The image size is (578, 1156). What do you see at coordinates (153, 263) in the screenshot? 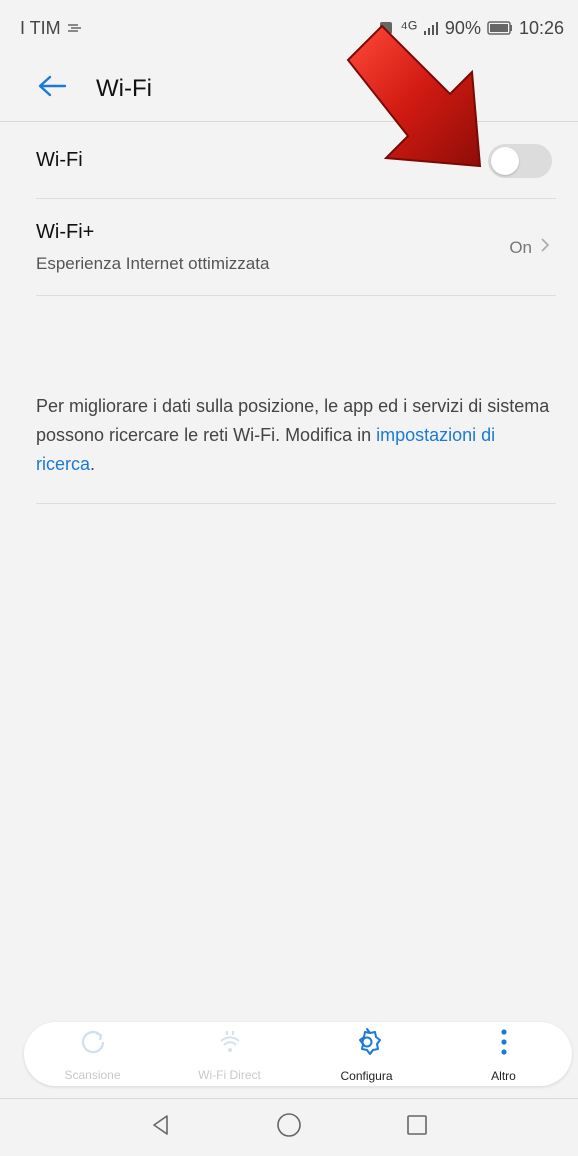
I see `wifi-plus-subtitle: Esperienza Internet ottimizzata` at bounding box center [153, 263].